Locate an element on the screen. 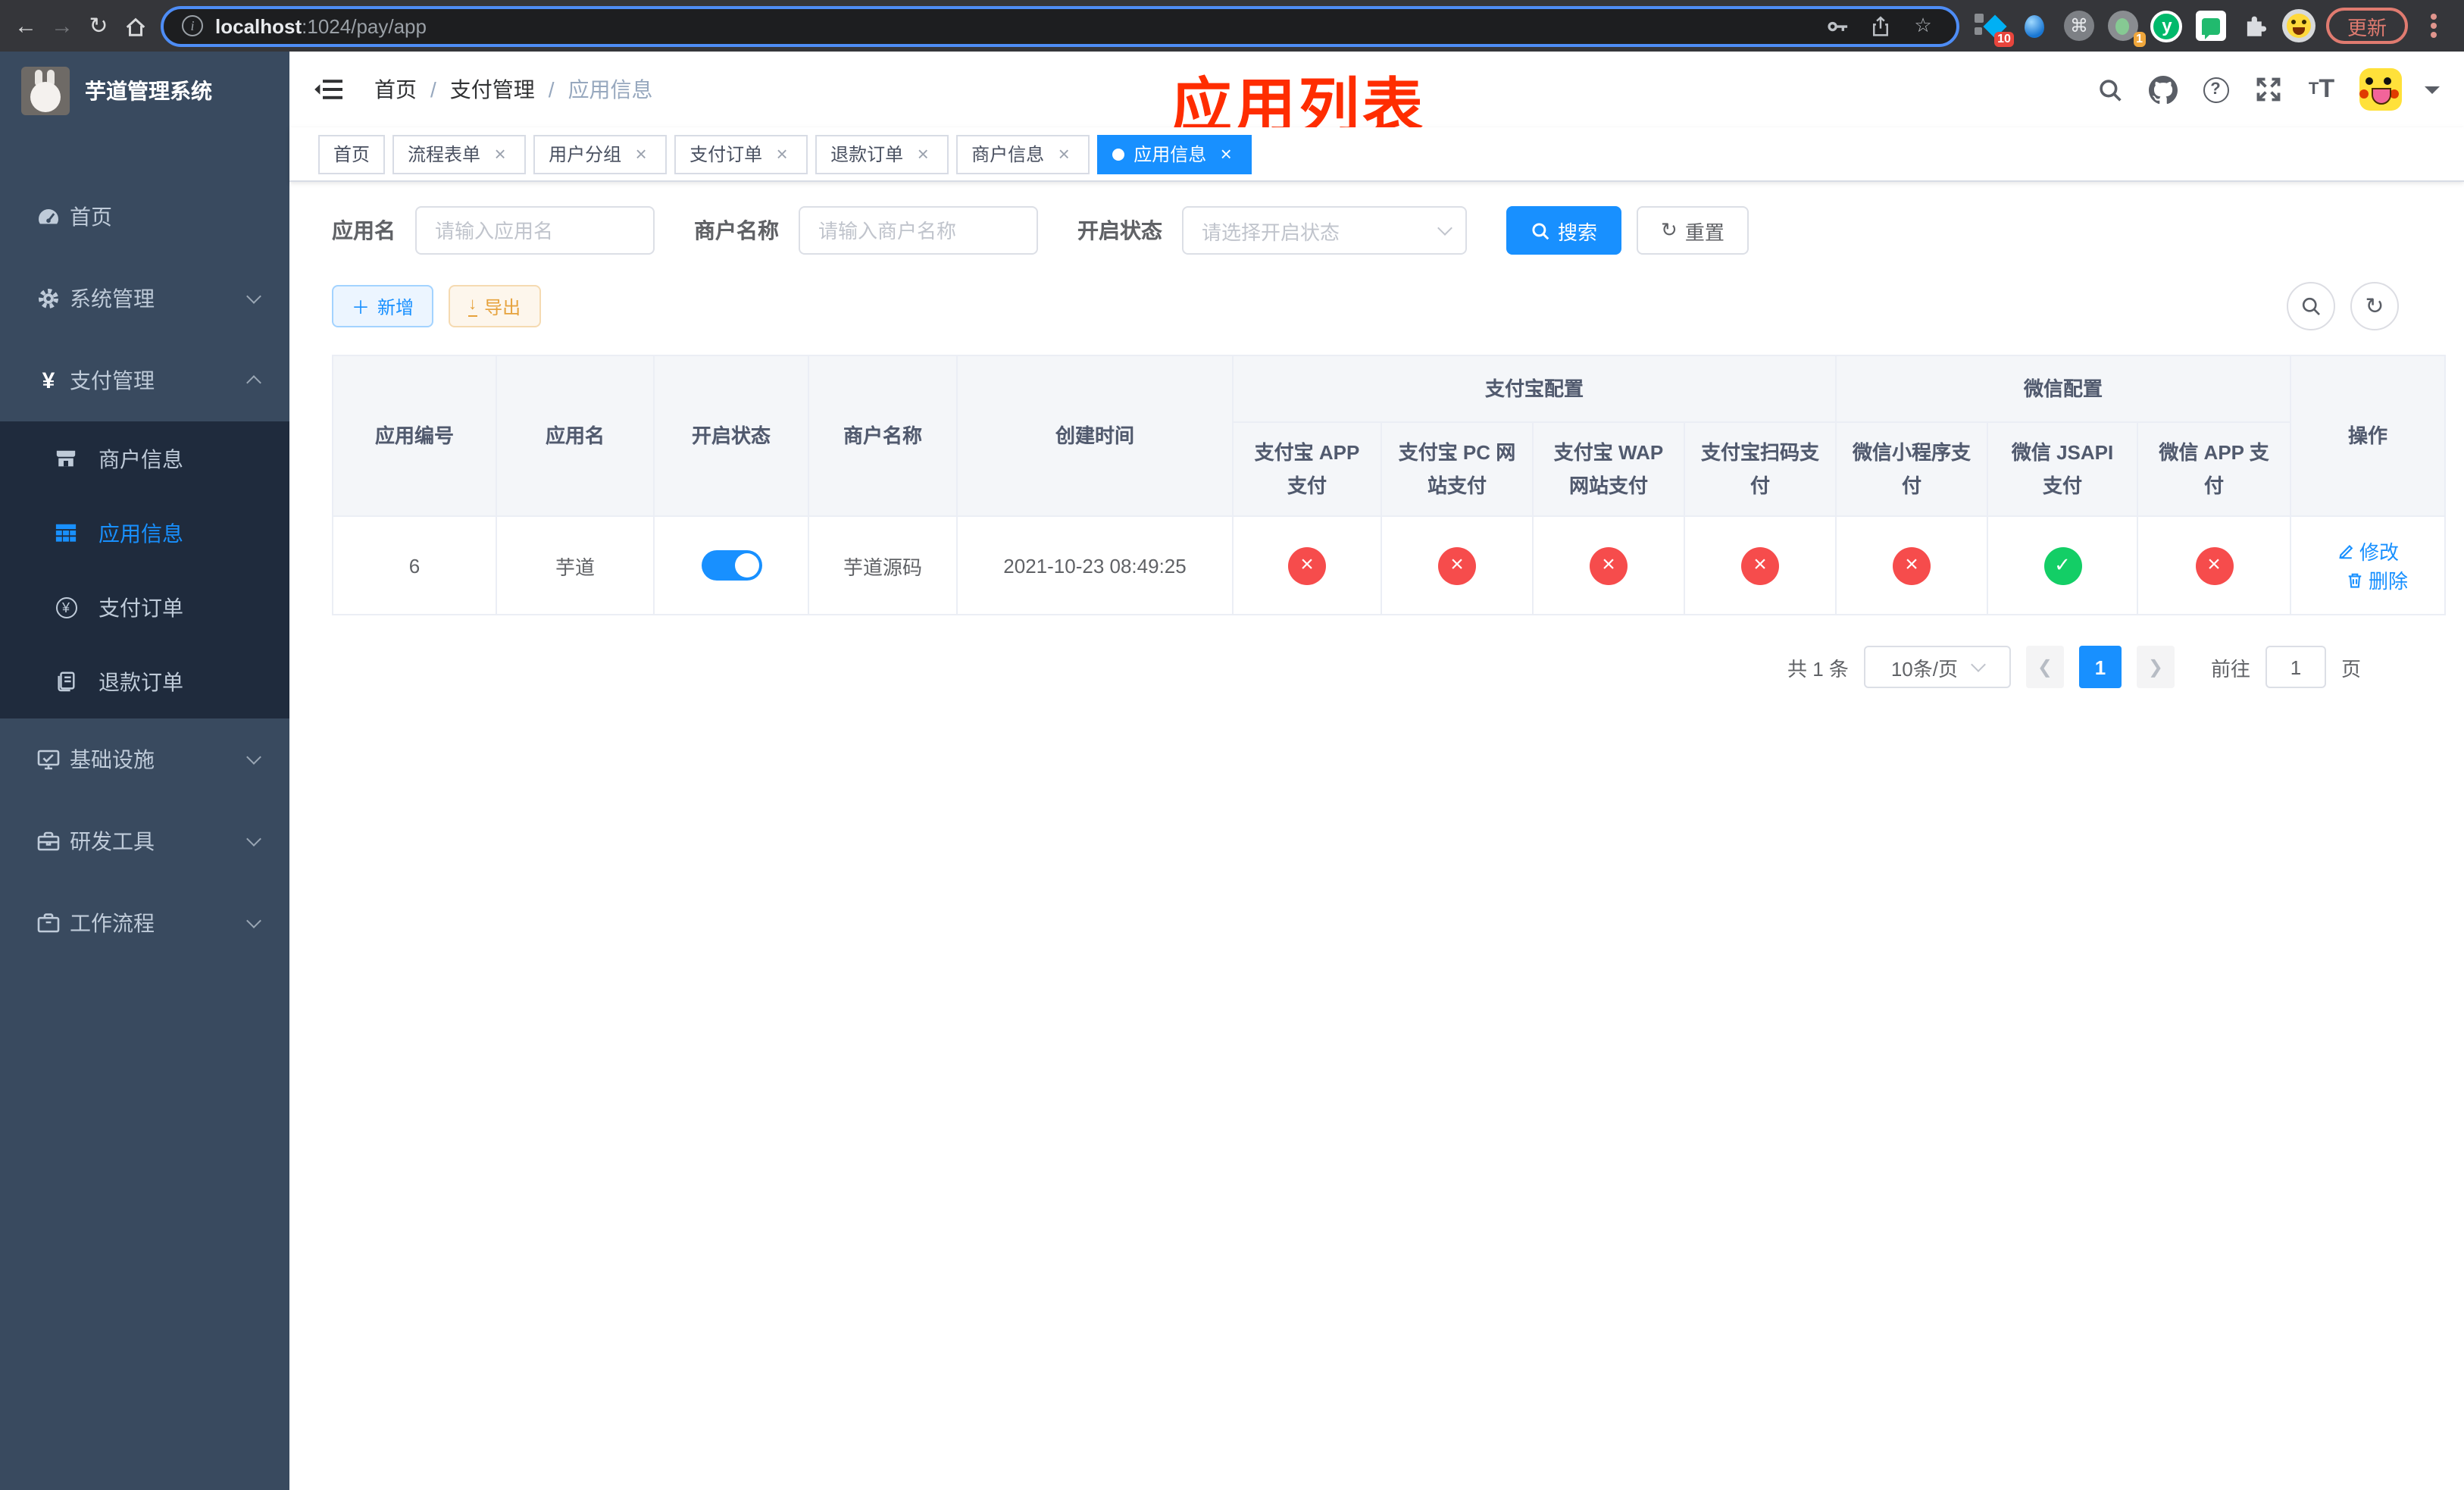  browser-menu-icon is located at coordinates (2434, 26).